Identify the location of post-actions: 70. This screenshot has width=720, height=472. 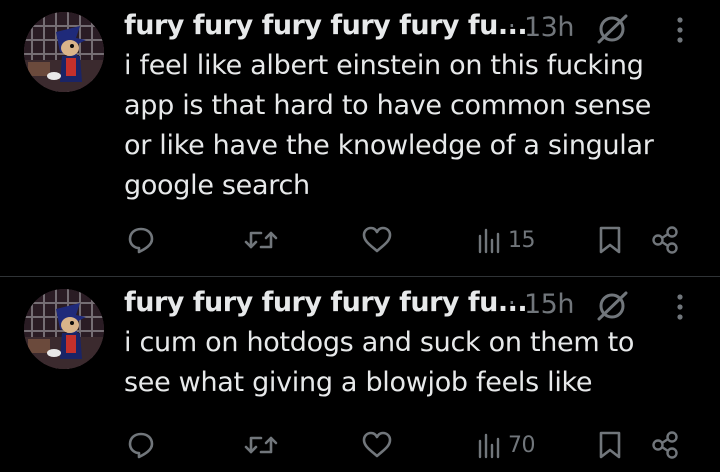
(360, 445).